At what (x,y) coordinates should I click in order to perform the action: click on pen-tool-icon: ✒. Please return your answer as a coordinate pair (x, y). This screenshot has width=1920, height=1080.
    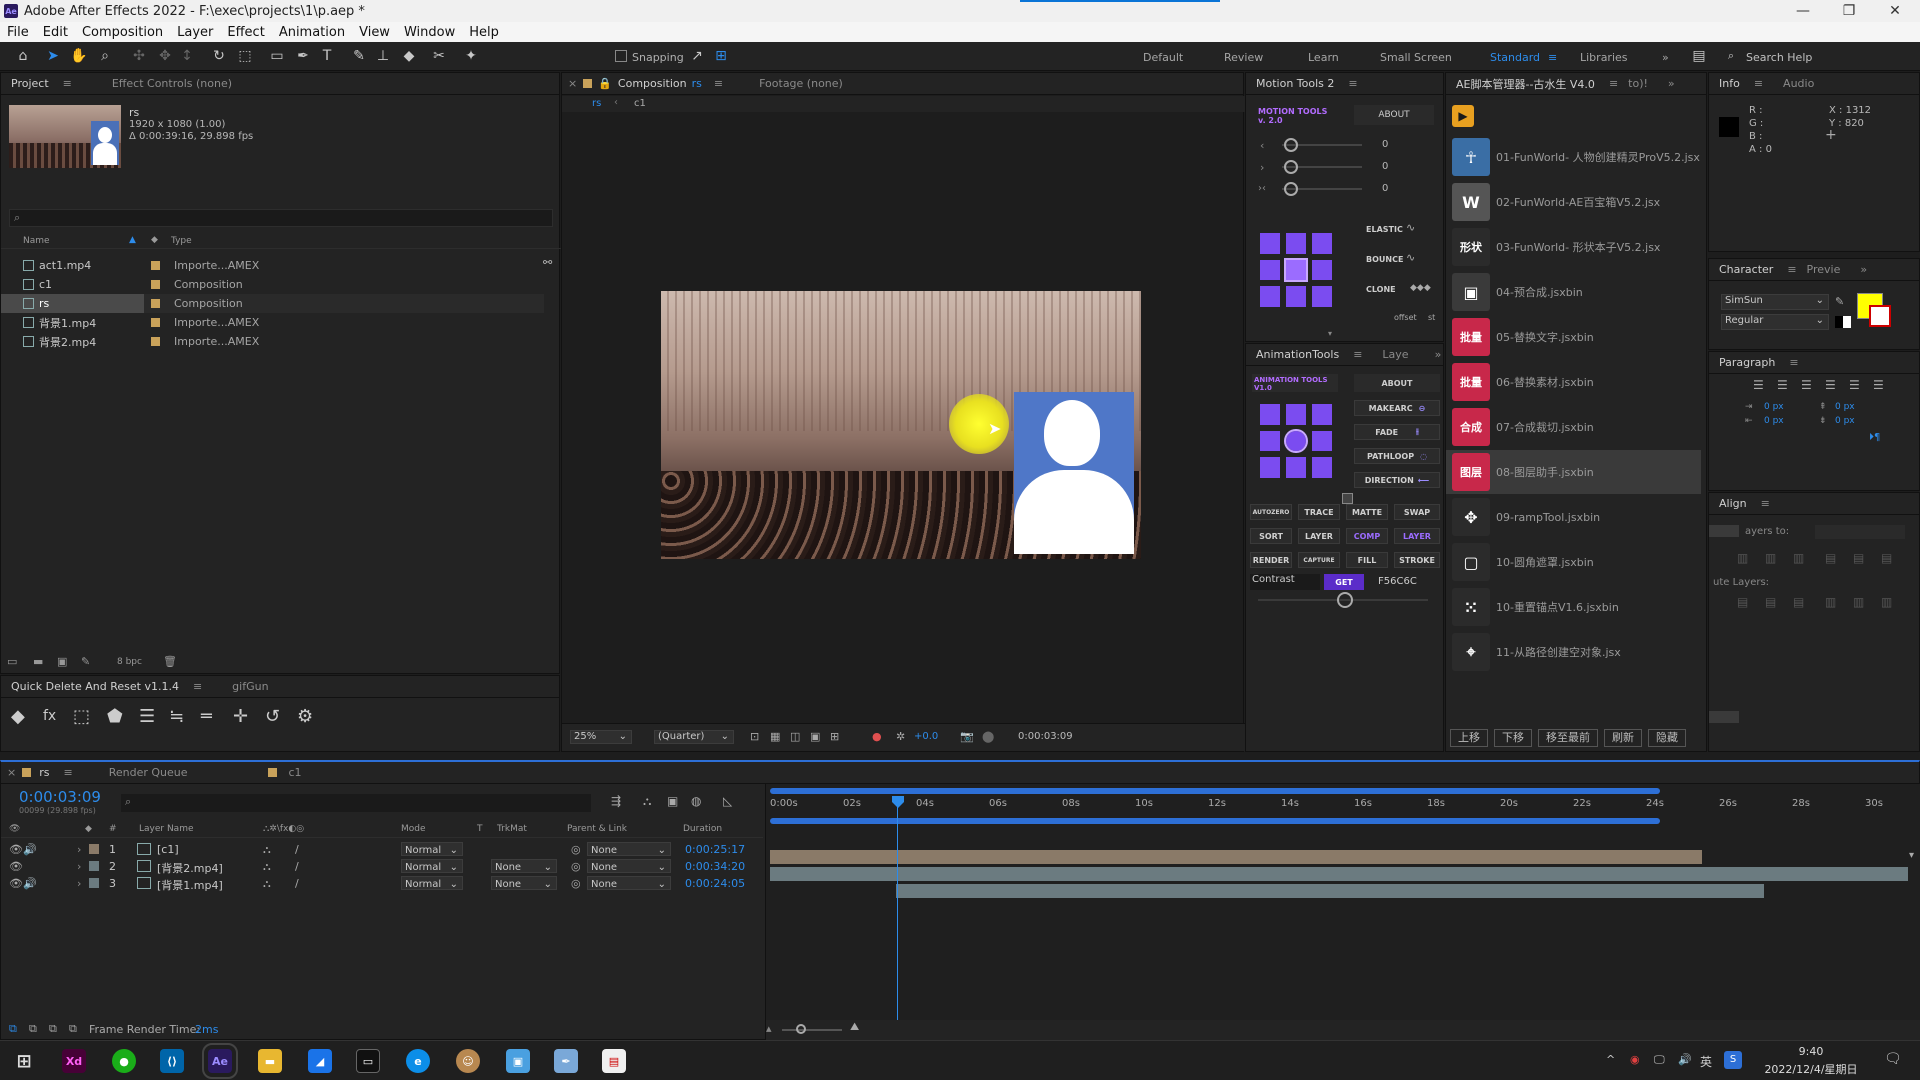
    Looking at the image, I should click on (303, 56).